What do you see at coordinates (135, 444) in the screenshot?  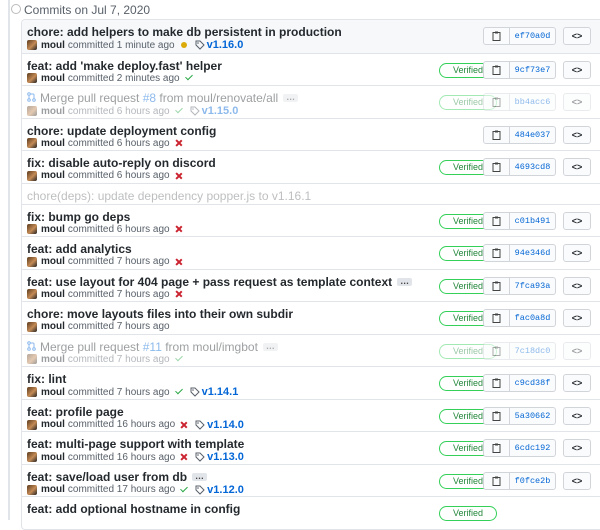 I see `commit-title-link: feat: multi-page support with template` at bounding box center [135, 444].